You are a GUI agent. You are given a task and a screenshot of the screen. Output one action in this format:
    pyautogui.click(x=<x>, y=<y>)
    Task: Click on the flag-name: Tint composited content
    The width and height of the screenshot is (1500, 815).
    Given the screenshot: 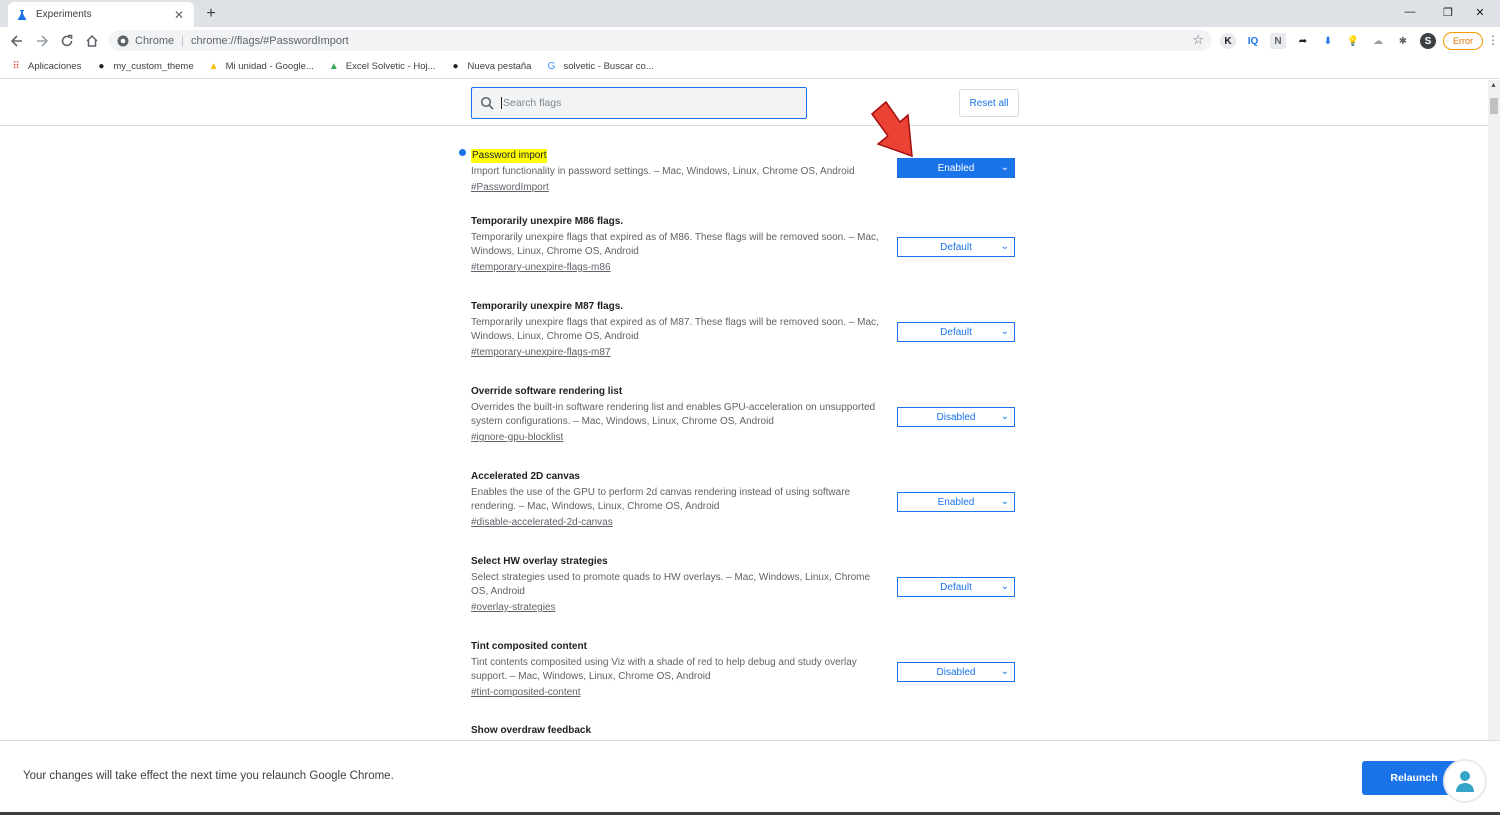 What is the action you would take?
    pyautogui.click(x=529, y=646)
    